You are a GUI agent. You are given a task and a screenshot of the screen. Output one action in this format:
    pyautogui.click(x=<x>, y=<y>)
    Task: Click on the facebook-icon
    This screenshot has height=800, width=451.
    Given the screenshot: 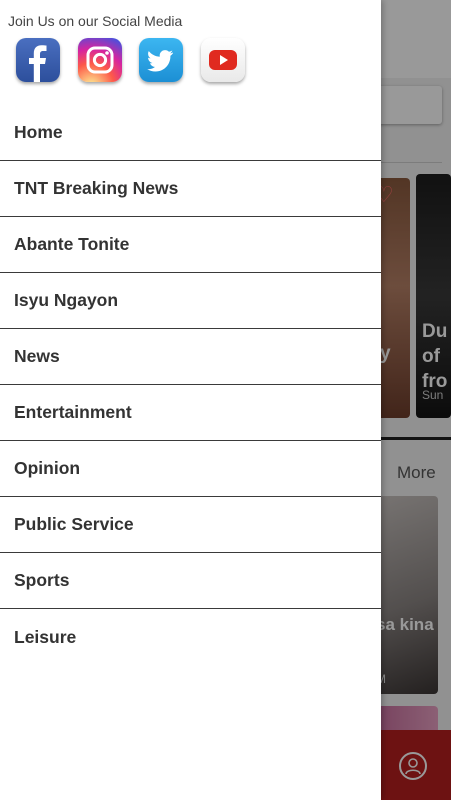 What is the action you would take?
    pyautogui.click(x=38, y=60)
    